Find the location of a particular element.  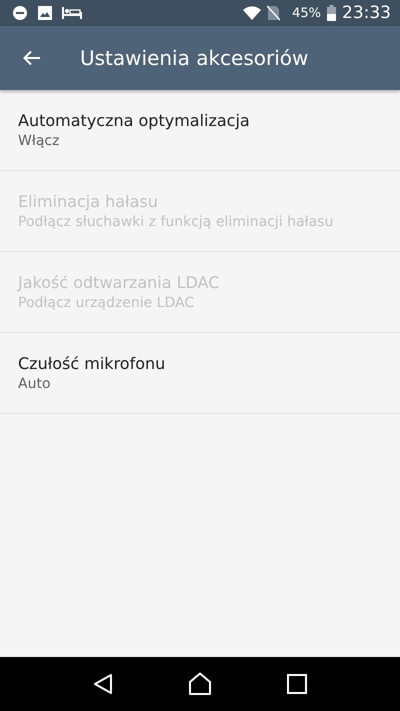

setting-summary: Auto is located at coordinates (34, 384).